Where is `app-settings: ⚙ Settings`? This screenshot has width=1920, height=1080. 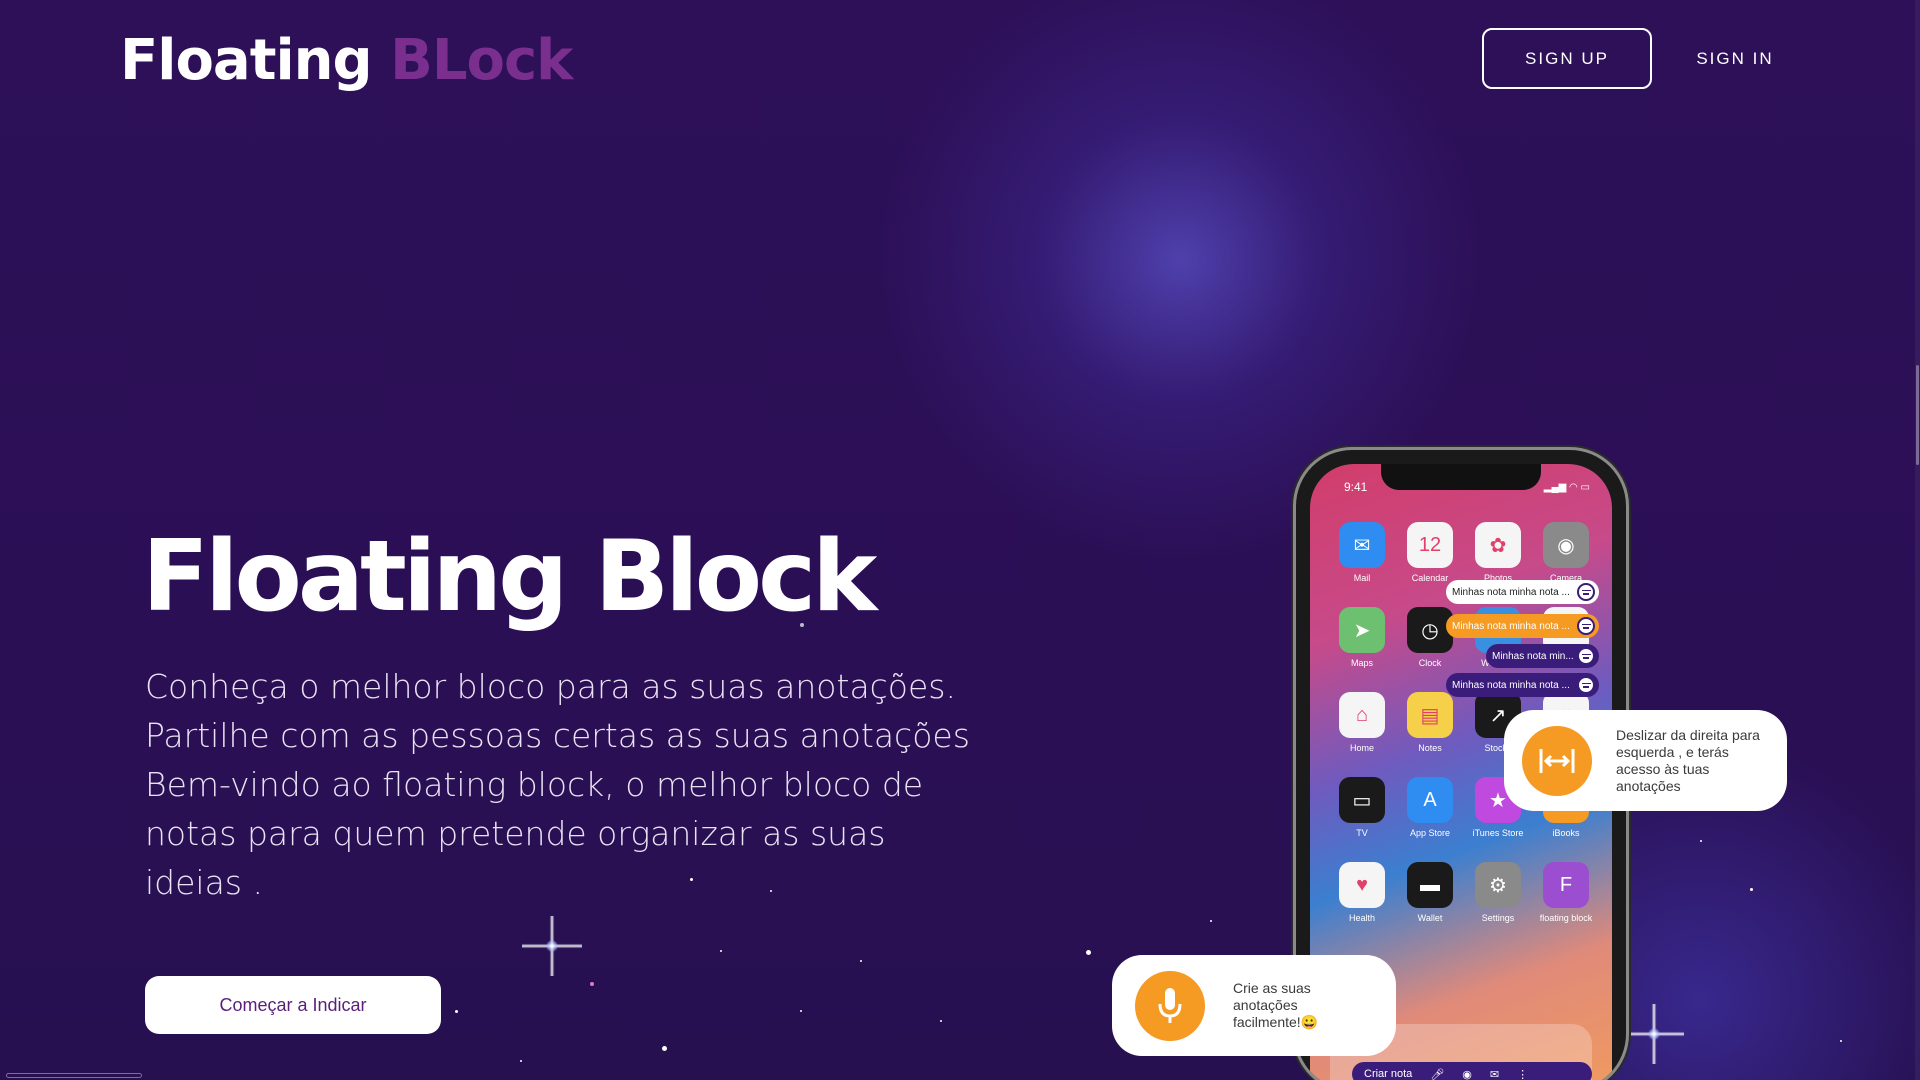
app-settings: ⚙ Settings is located at coordinates (1498, 892).